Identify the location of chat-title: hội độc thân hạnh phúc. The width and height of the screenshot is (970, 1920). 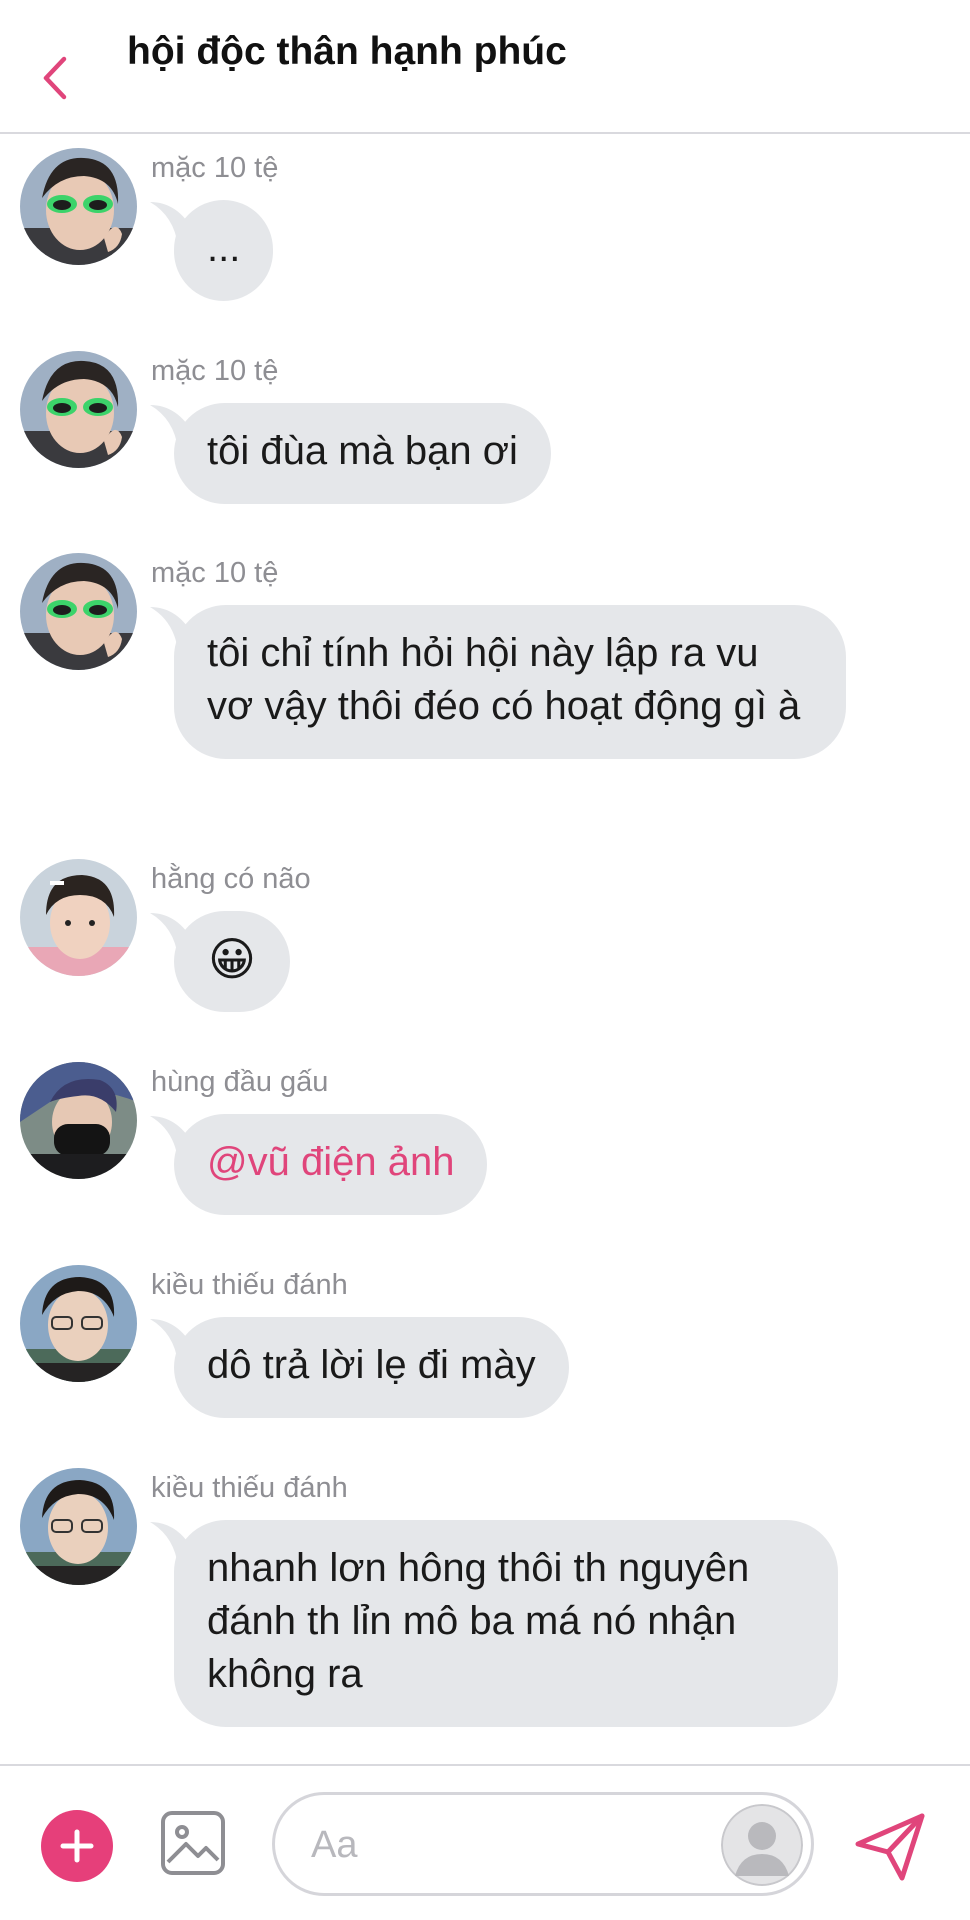
(347, 51).